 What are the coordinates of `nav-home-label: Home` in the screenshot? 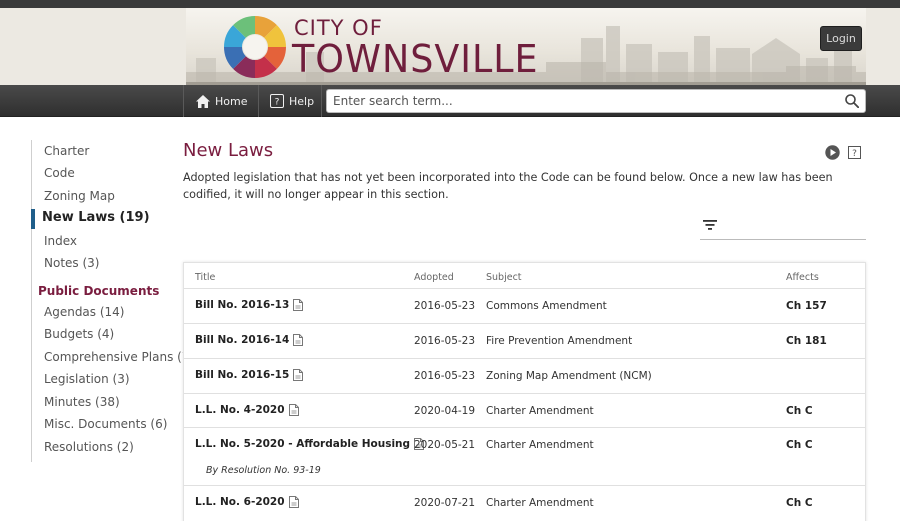 It's located at (231, 101).